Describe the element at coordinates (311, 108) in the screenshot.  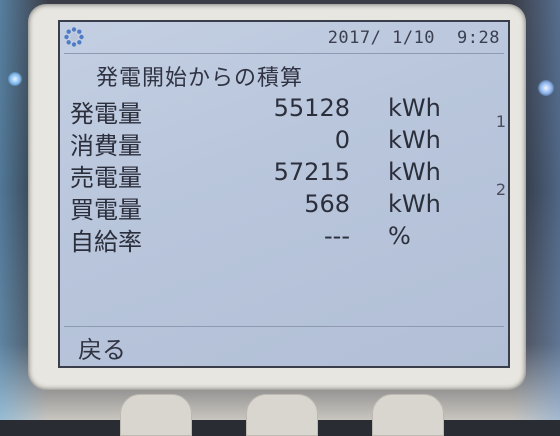
I see `row-value: 55128` at that location.